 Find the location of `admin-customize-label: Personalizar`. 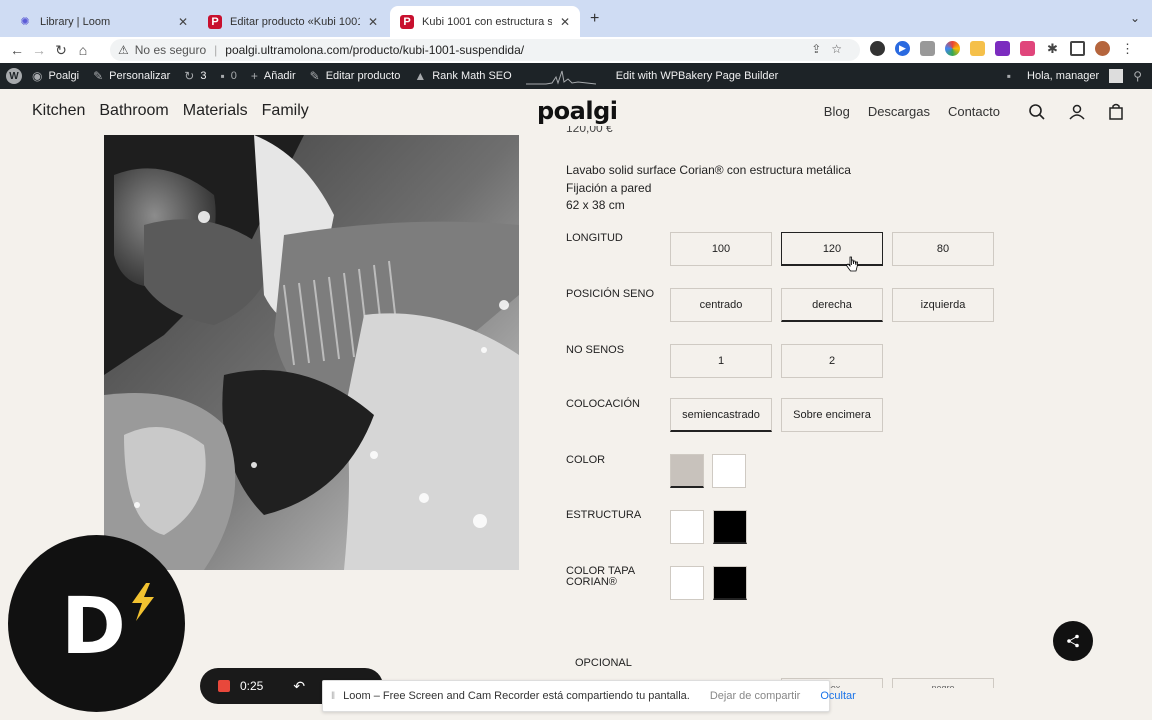

admin-customize-label: Personalizar is located at coordinates (140, 76).